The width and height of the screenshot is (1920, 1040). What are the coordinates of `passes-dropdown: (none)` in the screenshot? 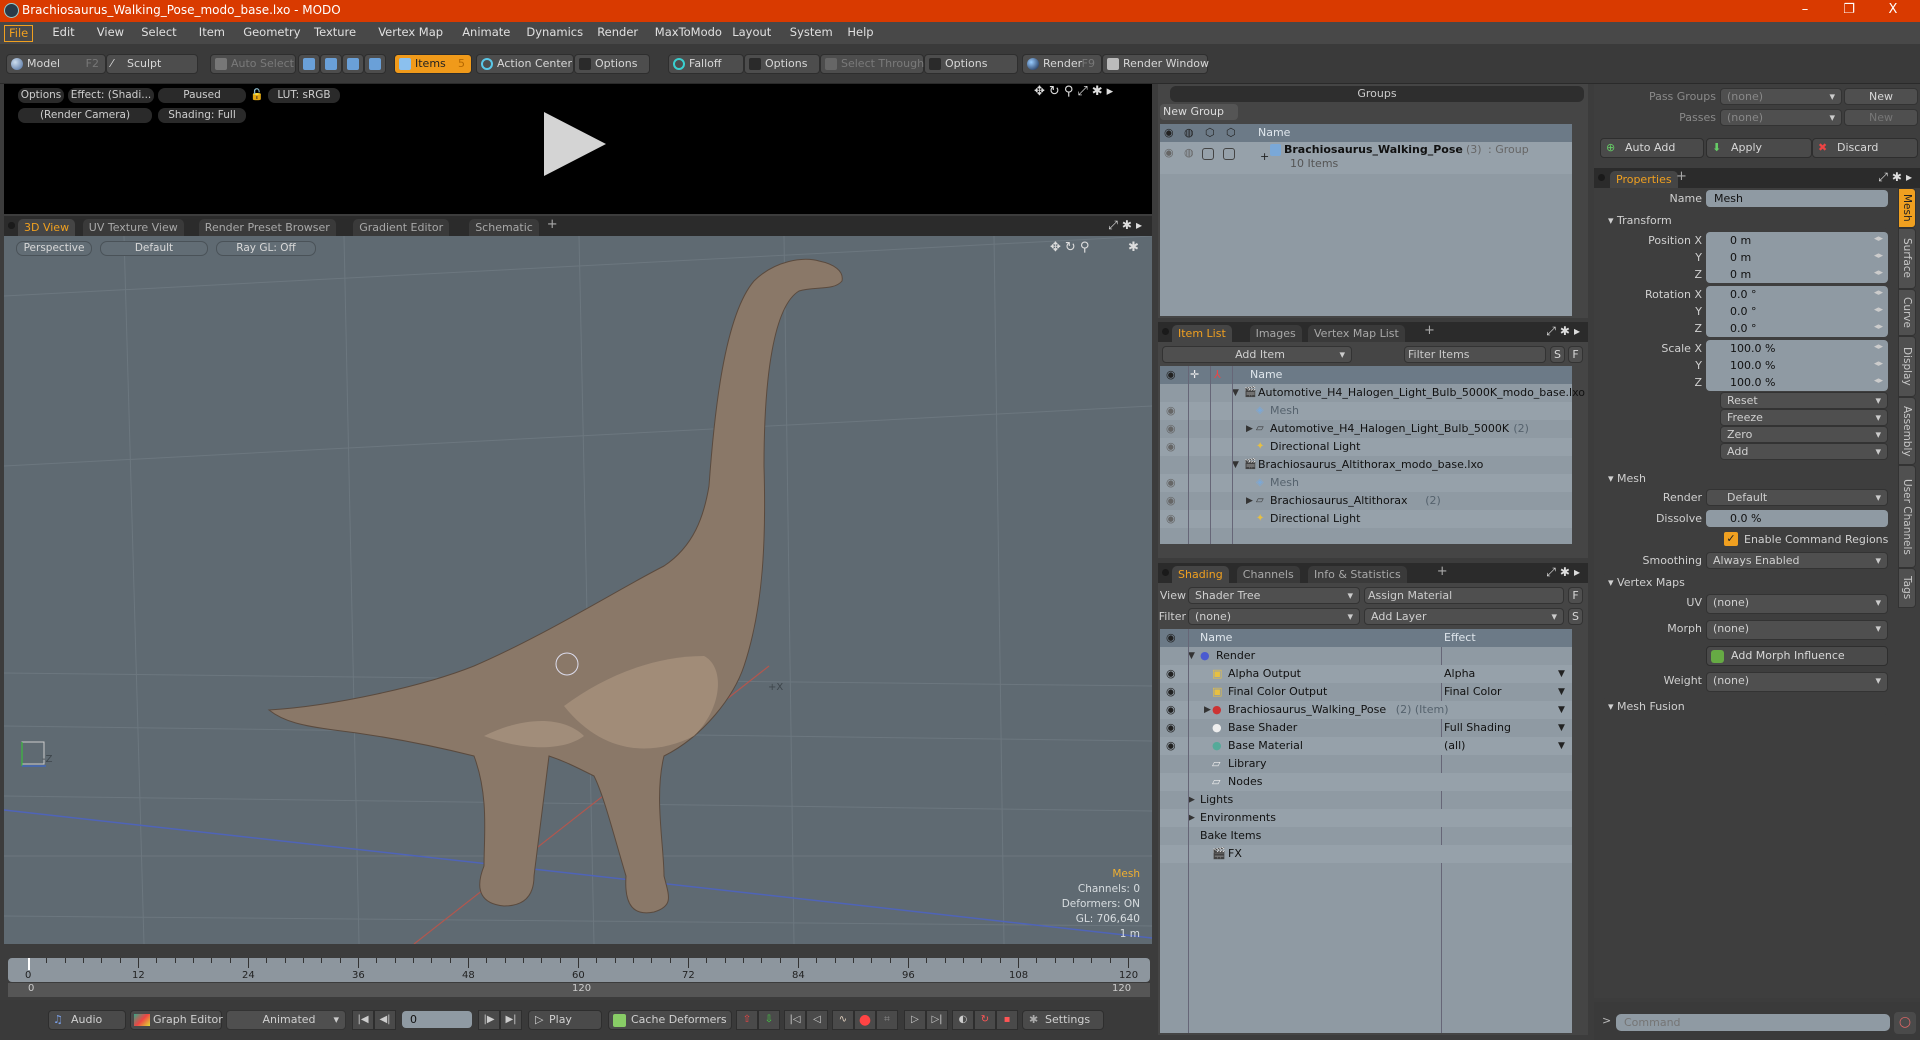 It's located at (1781, 117).